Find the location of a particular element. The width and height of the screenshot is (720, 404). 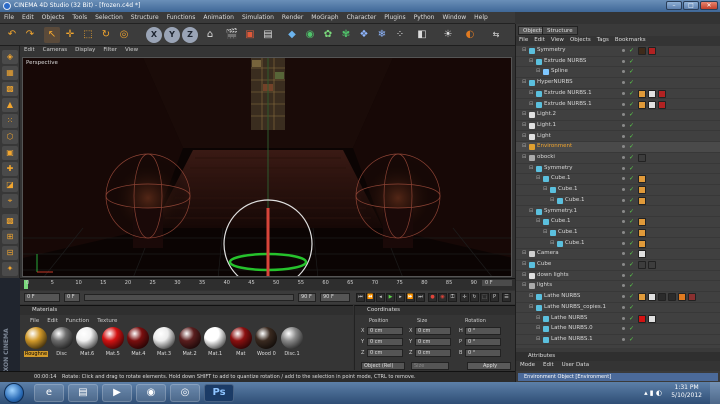

menu-functions: Functions is located at coordinates (181, 16).